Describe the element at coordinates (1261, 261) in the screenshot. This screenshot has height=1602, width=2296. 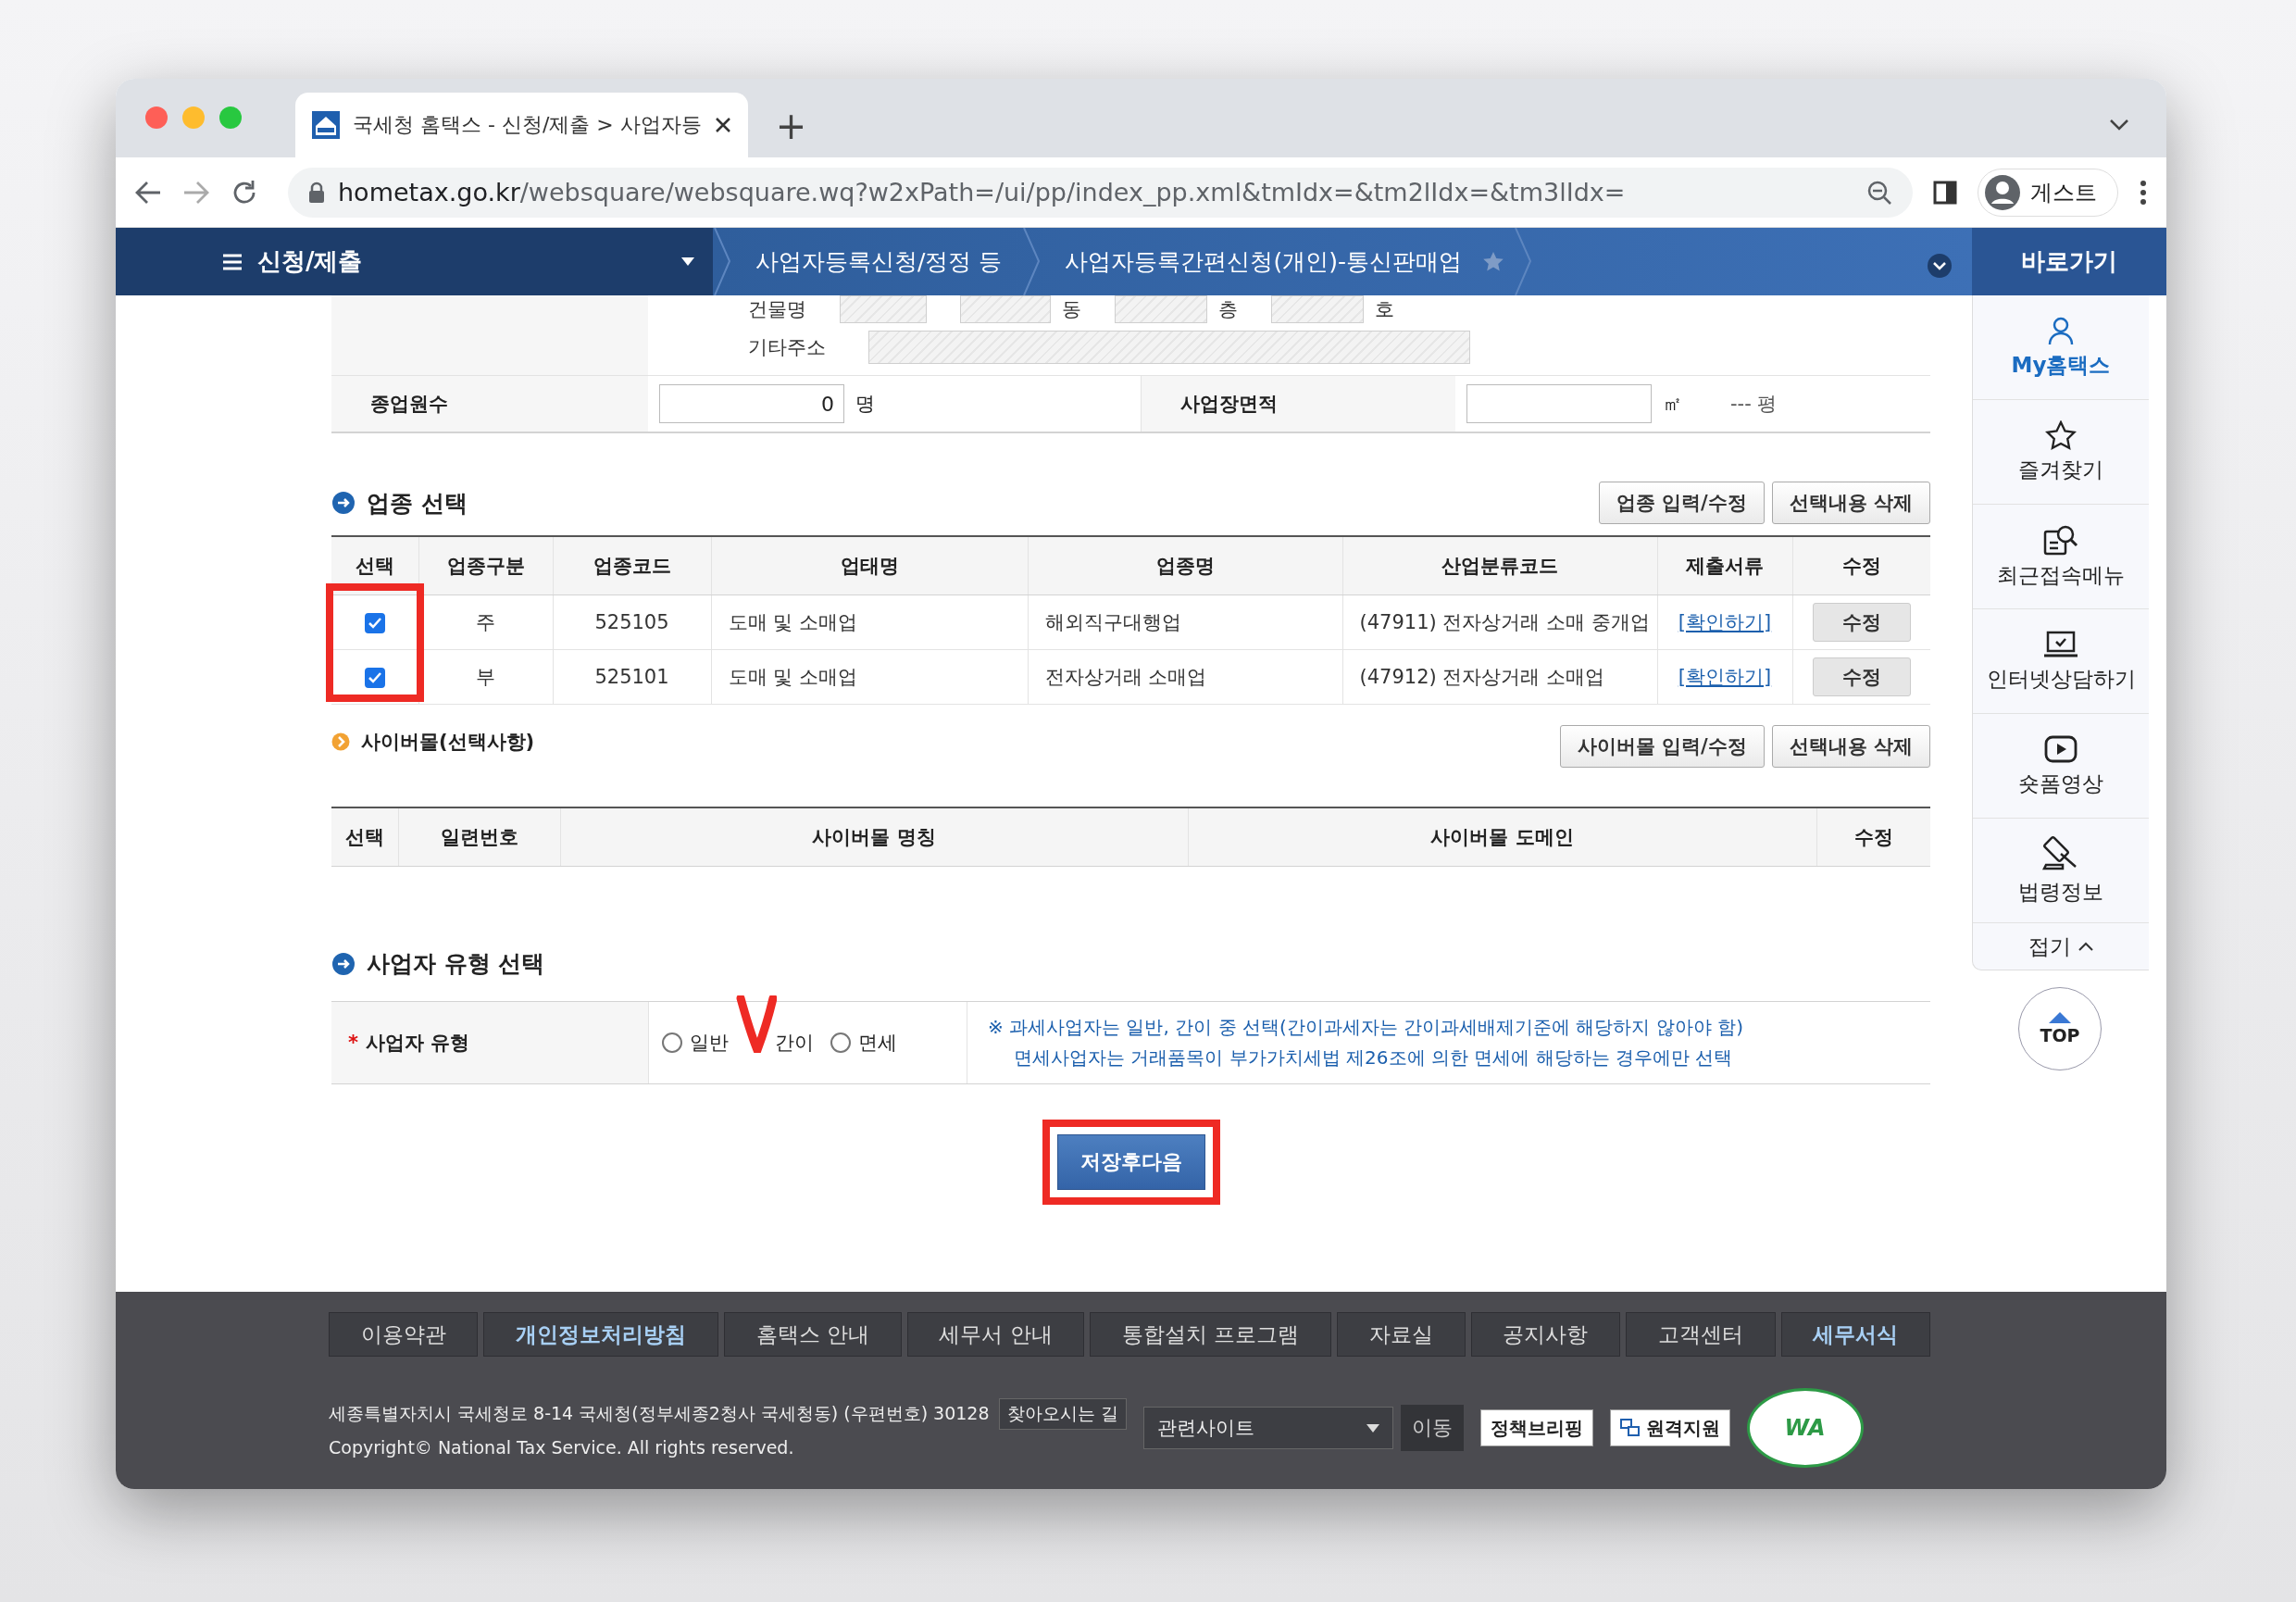
I see `breadcrumb-link: 사업자등록간편신청(개인)-통신판매업` at that location.